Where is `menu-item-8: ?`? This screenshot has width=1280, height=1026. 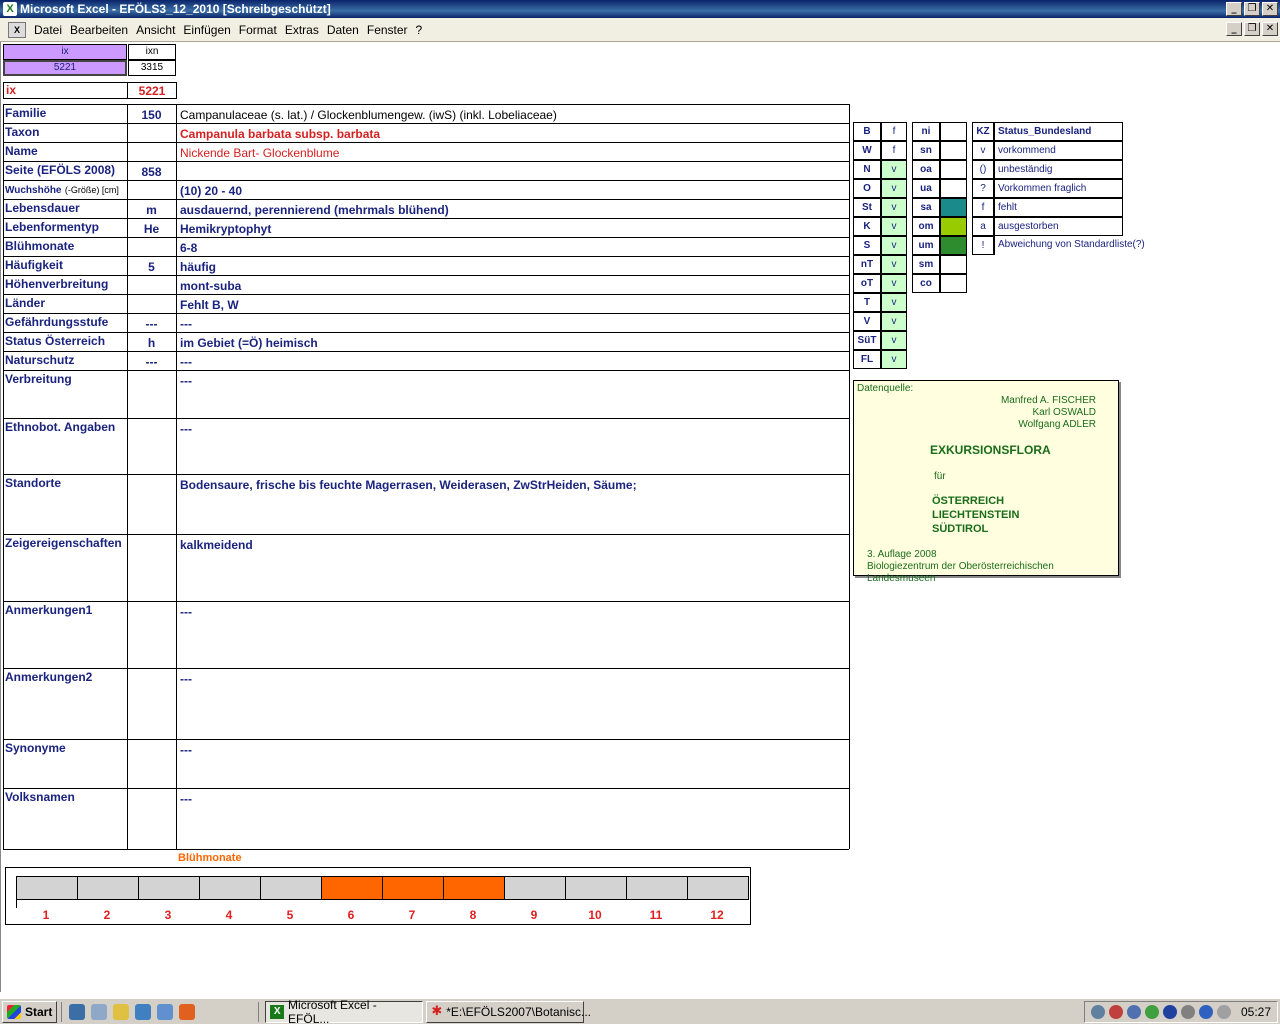
menu-item-8: ? is located at coordinates (419, 30).